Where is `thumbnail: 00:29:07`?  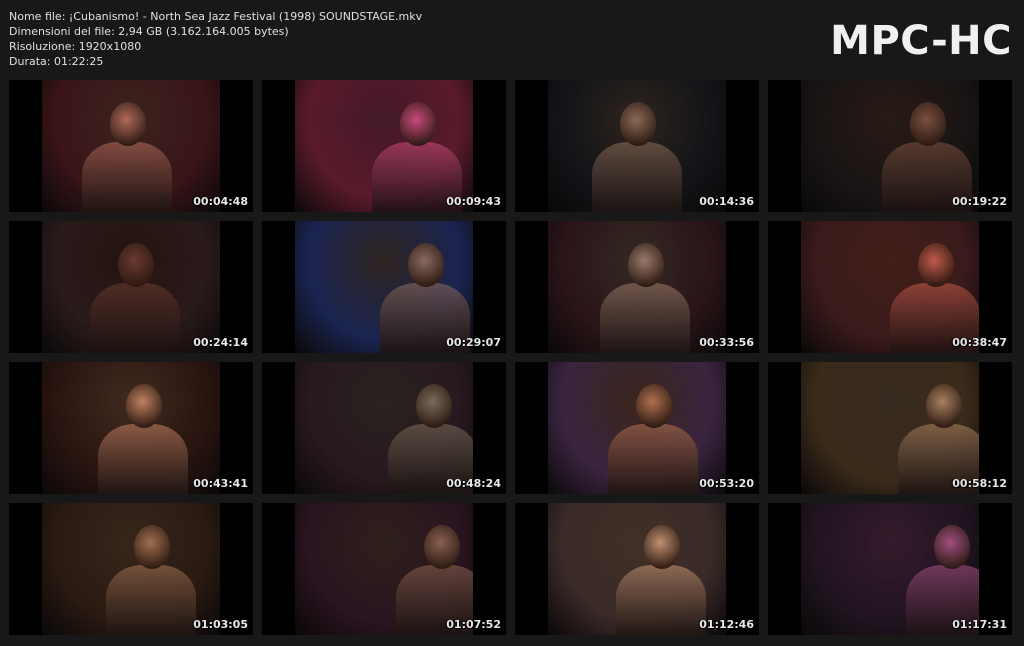
thumbnail: 00:29:07 is located at coordinates (384, 287).